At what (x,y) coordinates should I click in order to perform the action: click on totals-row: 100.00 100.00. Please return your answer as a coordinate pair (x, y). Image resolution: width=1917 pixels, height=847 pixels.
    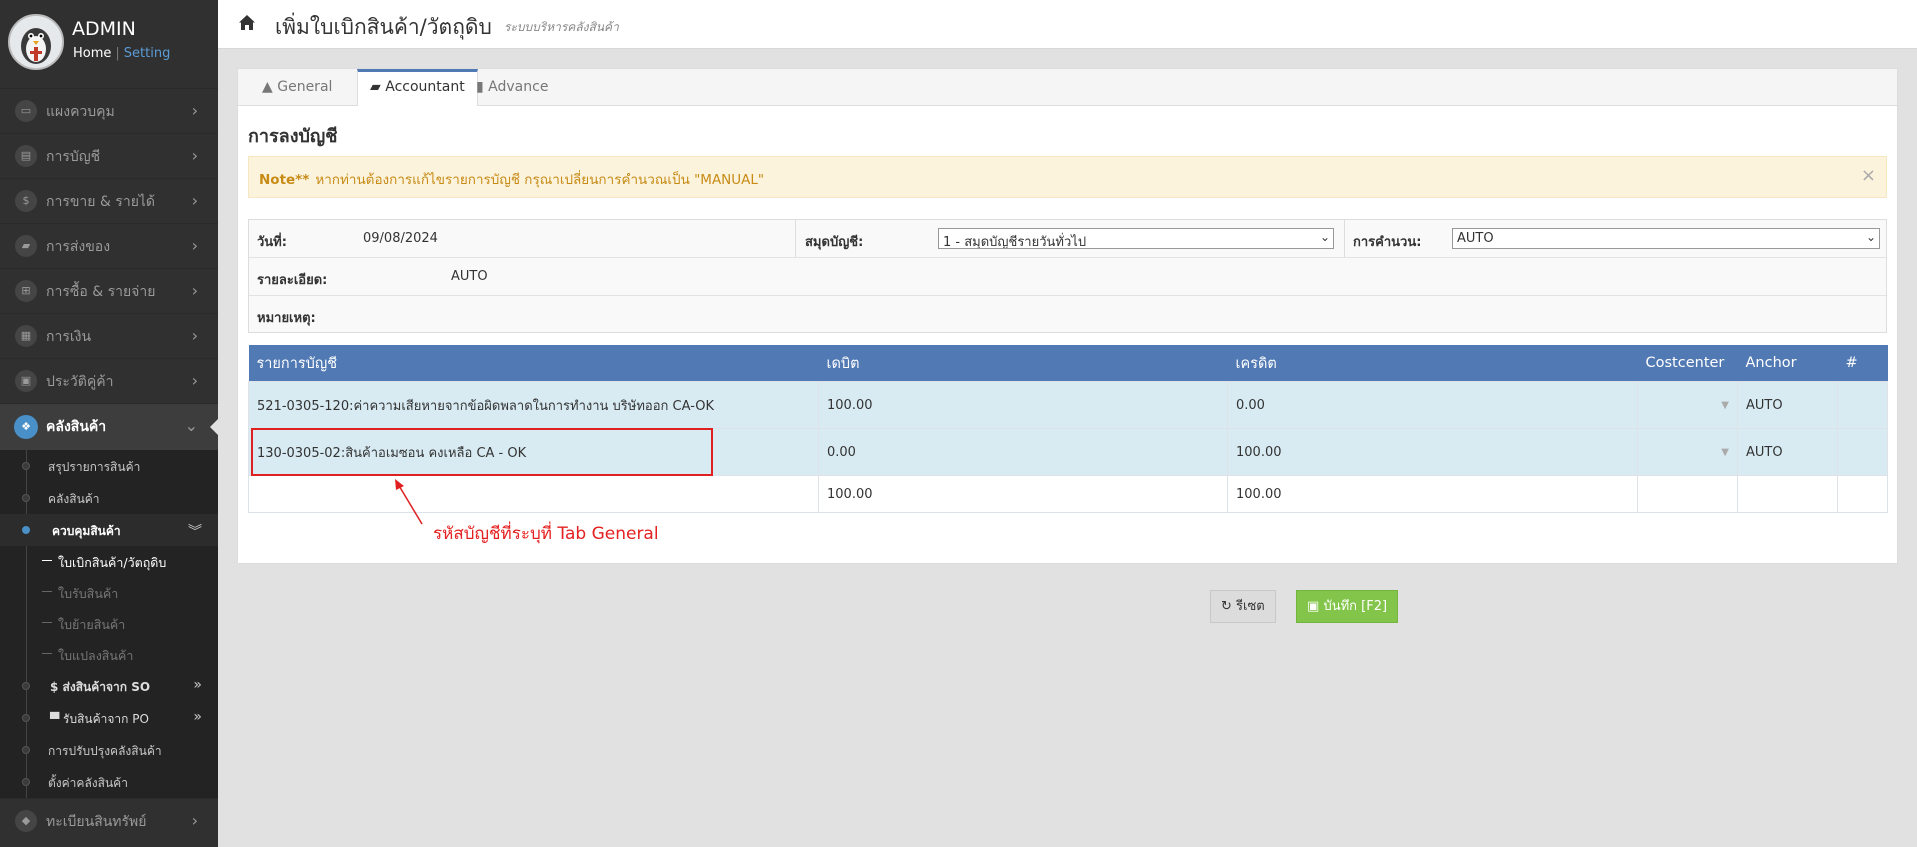
    Looking at the image, I should click on (1068, 494).